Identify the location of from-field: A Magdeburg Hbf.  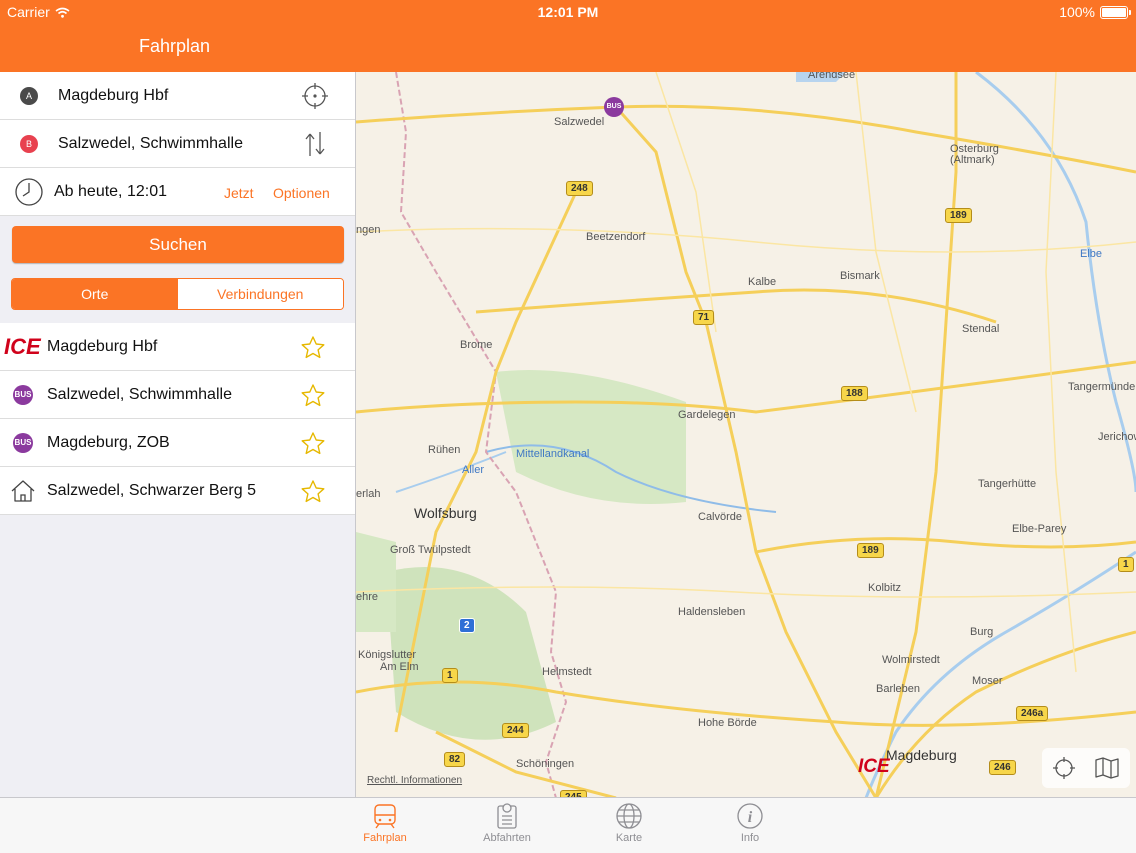
(177, 96).